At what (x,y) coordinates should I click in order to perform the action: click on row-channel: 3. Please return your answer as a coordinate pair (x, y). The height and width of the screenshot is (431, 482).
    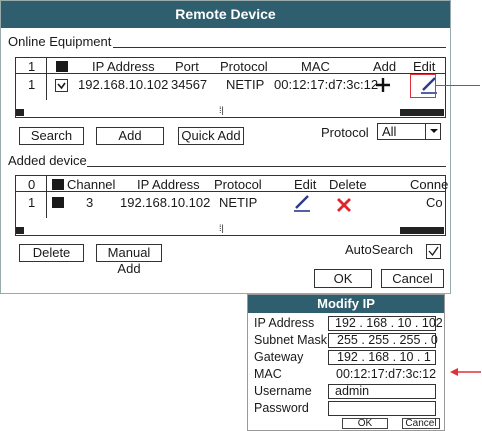
    Looking at the image, I should click on (90, 202).